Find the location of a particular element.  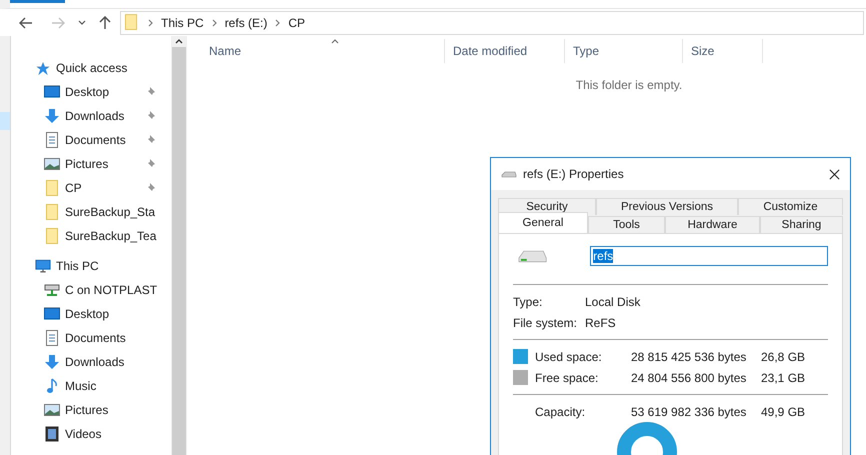

sidebar-item: Videos is located at coordinates (91, 434).